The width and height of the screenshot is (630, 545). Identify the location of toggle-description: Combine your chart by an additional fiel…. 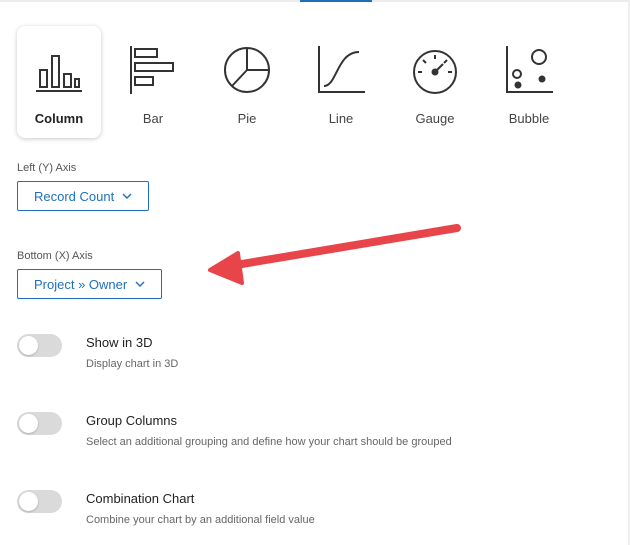
(200, 520).